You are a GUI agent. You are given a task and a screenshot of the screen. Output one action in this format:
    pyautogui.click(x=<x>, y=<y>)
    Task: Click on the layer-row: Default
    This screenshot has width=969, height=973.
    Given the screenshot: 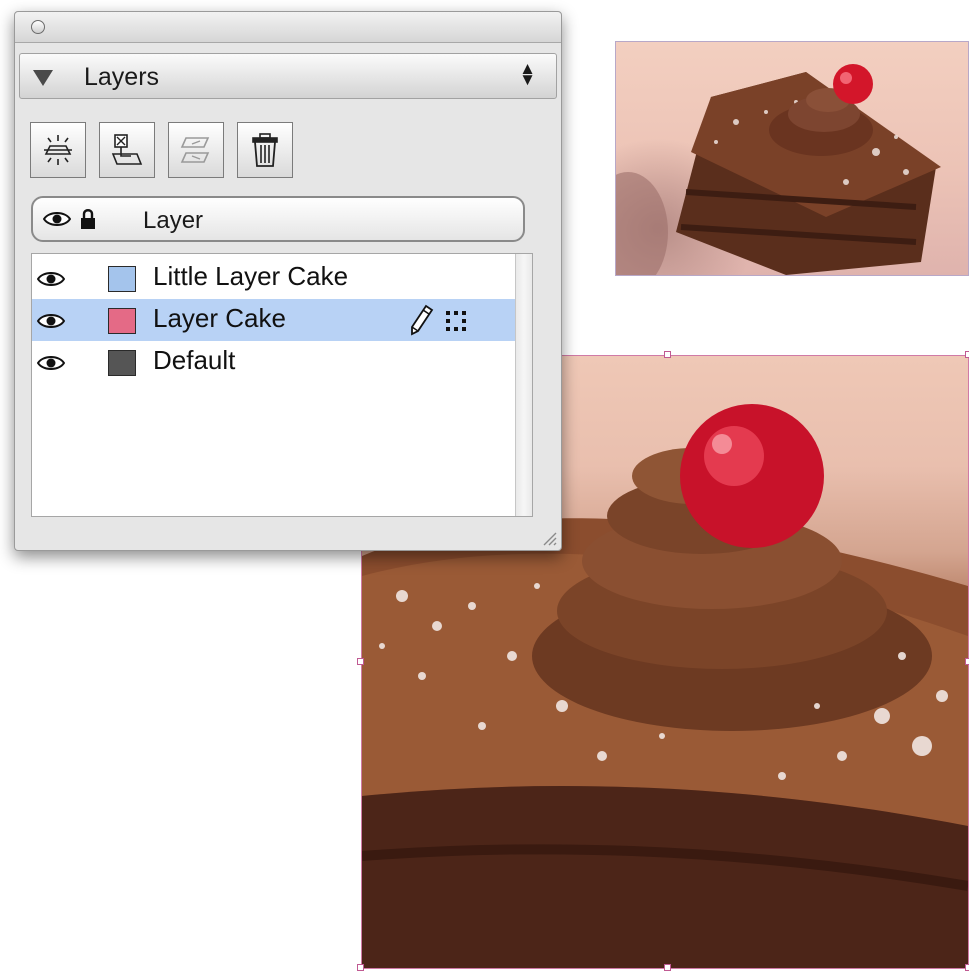 What is the action you would take?
    pyautogui.click(x=274, y=362)
    